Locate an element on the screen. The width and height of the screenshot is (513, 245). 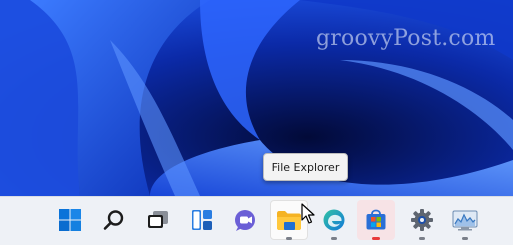
watermark-text: groovyPost.com is located at coordinates (406, 38).